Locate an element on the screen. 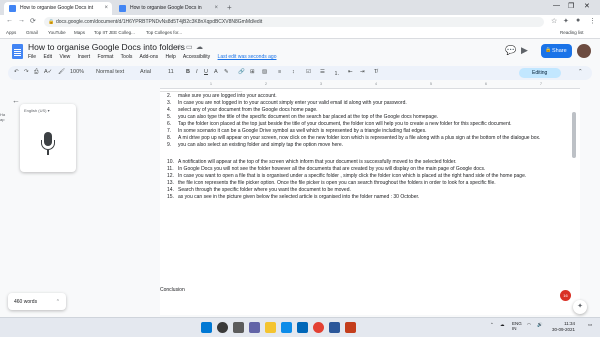  notifications-icon: ▭ is located at coordinates (590, 325).